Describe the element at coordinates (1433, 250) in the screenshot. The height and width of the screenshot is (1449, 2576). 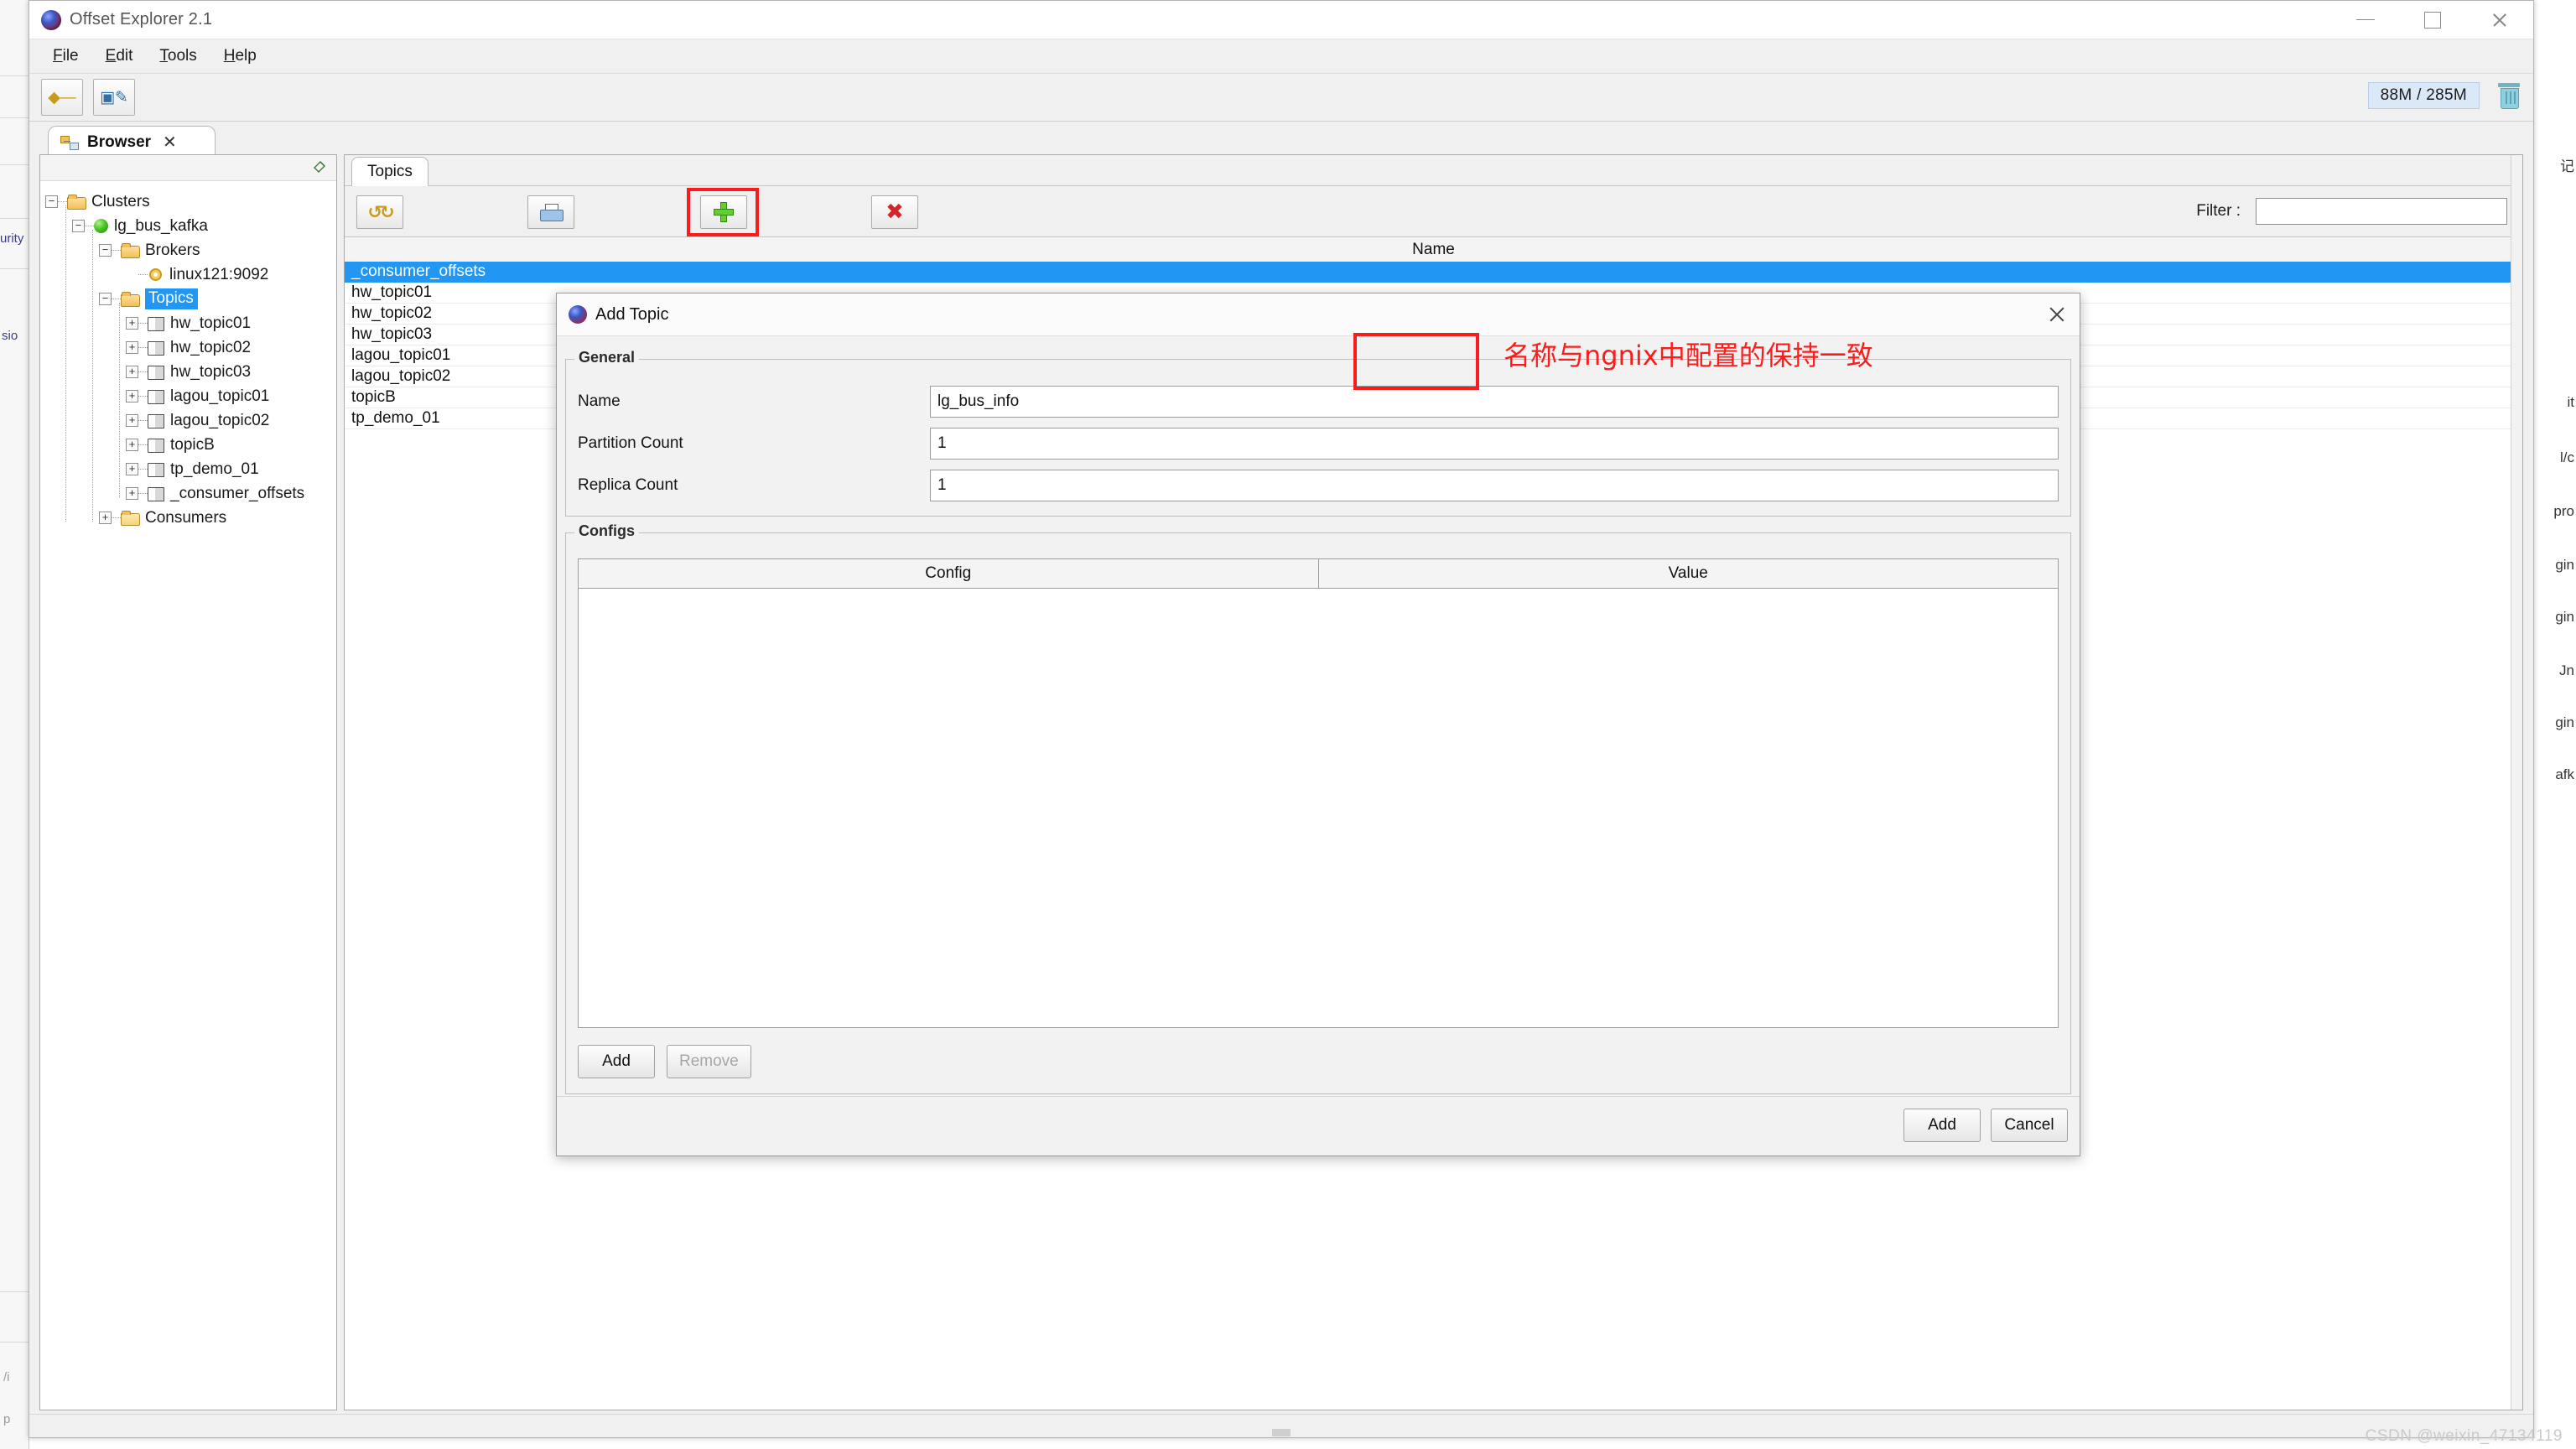
I see `topics-grid-header: Name` at that location.